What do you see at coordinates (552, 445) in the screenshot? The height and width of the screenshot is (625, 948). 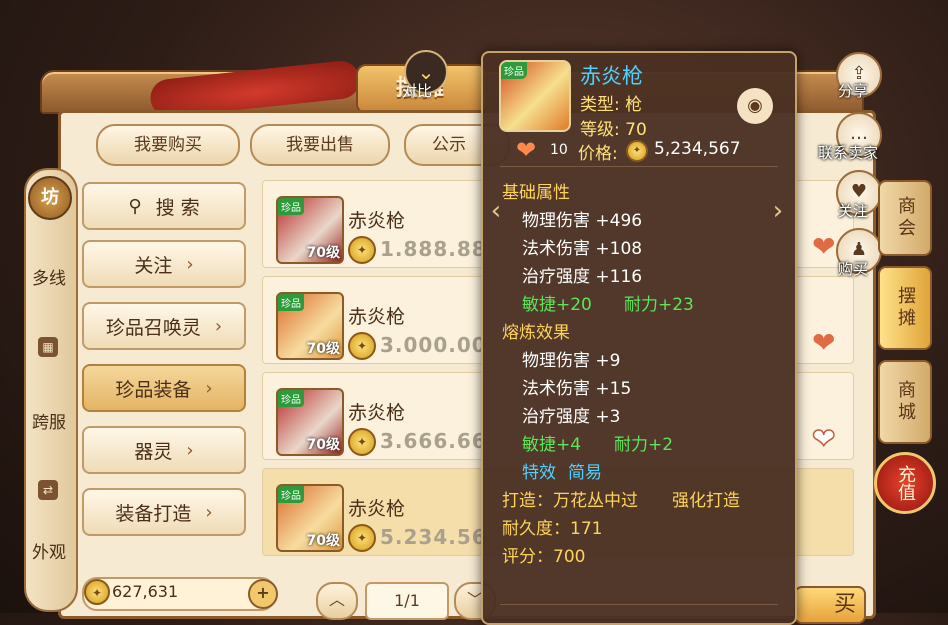 I see `refine-agility: 敏捷+4` at bounding box center [552, 445].